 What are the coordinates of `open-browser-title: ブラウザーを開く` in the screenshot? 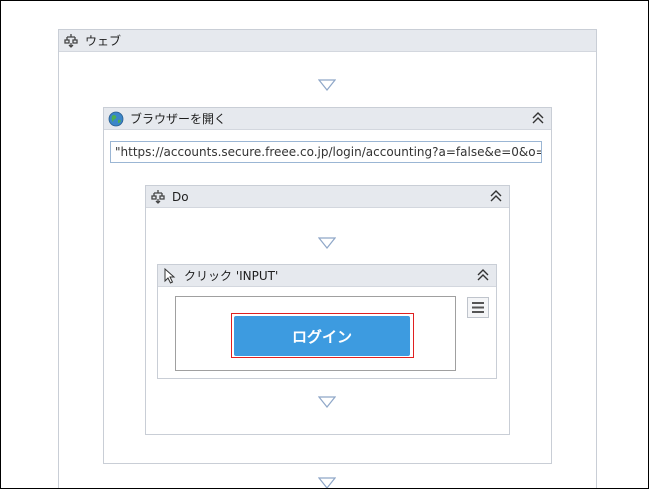 It's located at (178, 119).